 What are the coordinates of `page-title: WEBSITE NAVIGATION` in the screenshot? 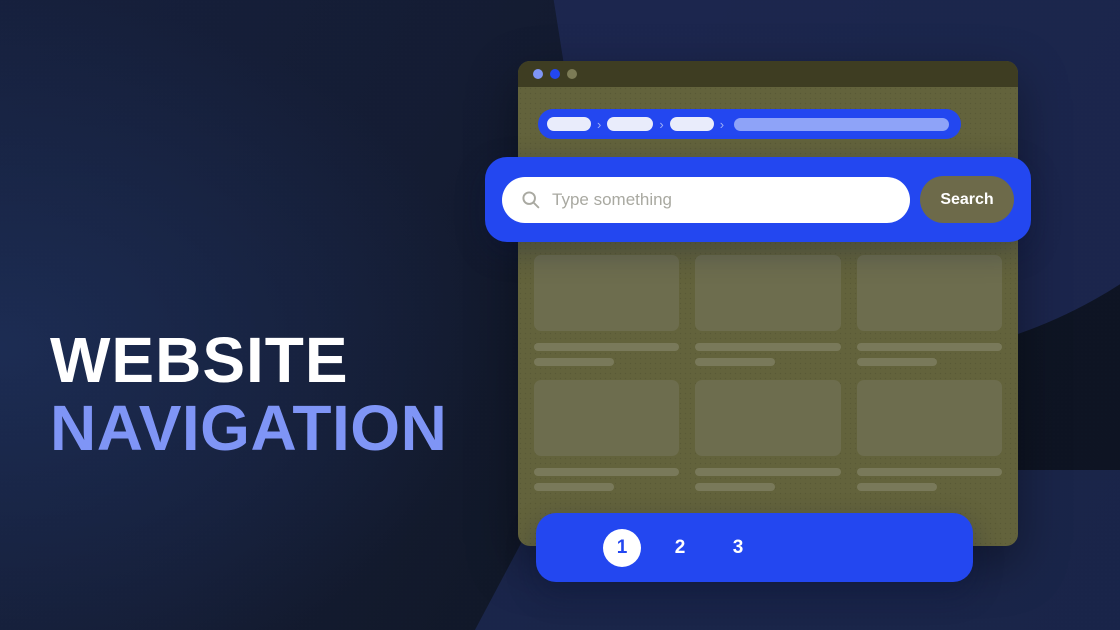 It's located at (249, 394).